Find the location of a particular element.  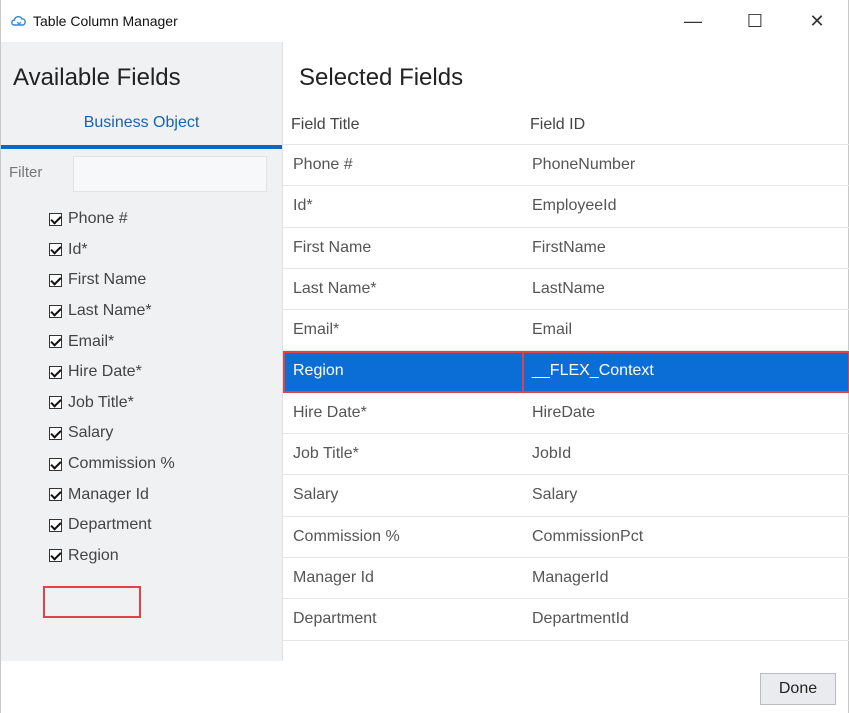

tab-business-object: Business Object is located at coordinates (141, 130).